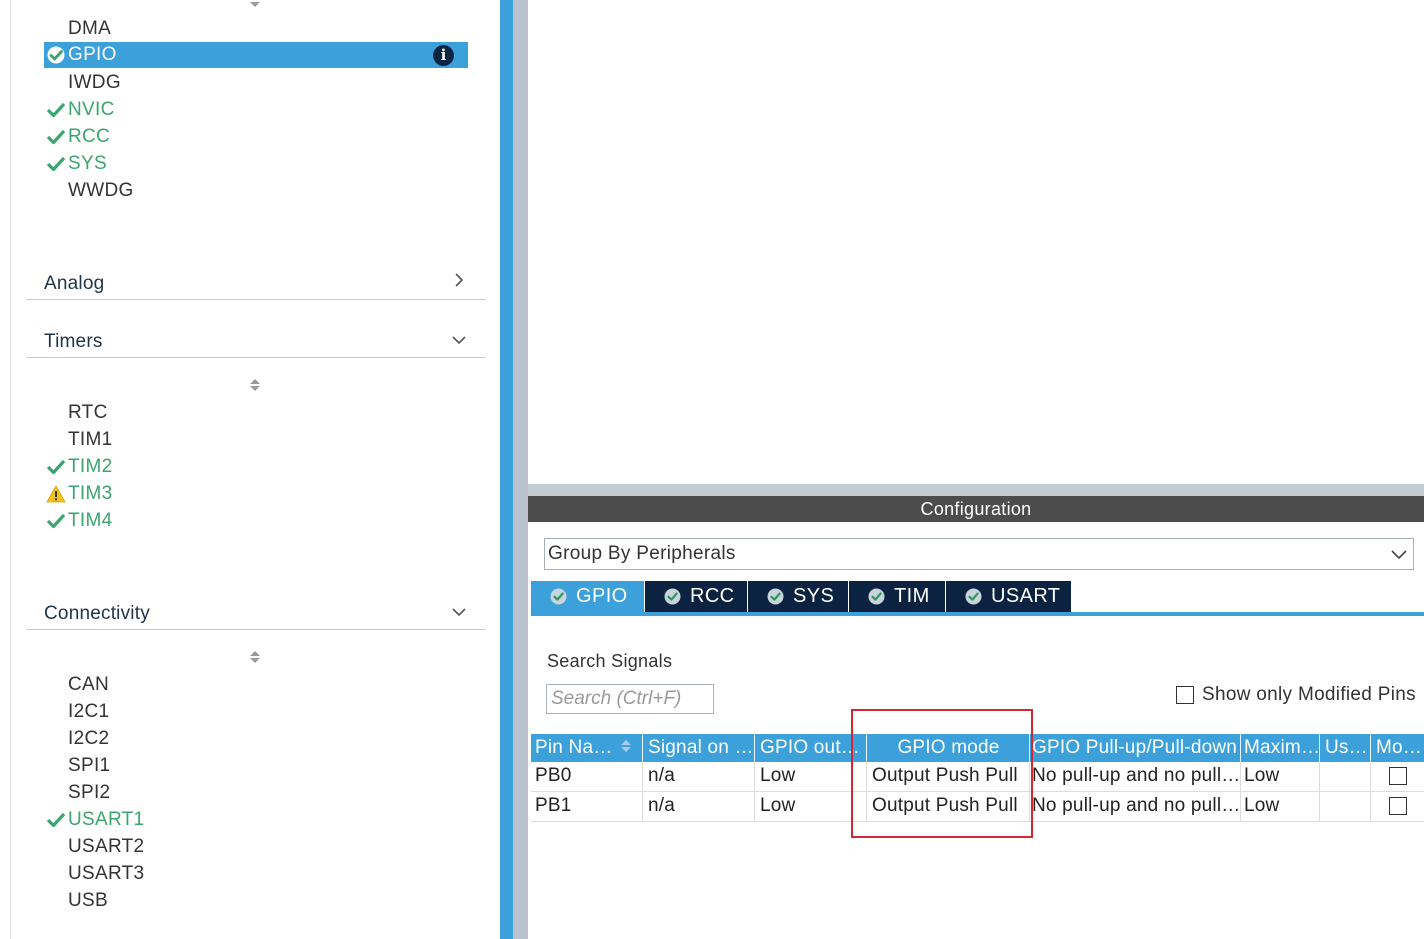 Image resolution: width=1424 pixels, height=939 pixels. What do you see at coordinates (506, 469) in the screenshot?
I see `splitter-bar` at bounding box center [506, 469].